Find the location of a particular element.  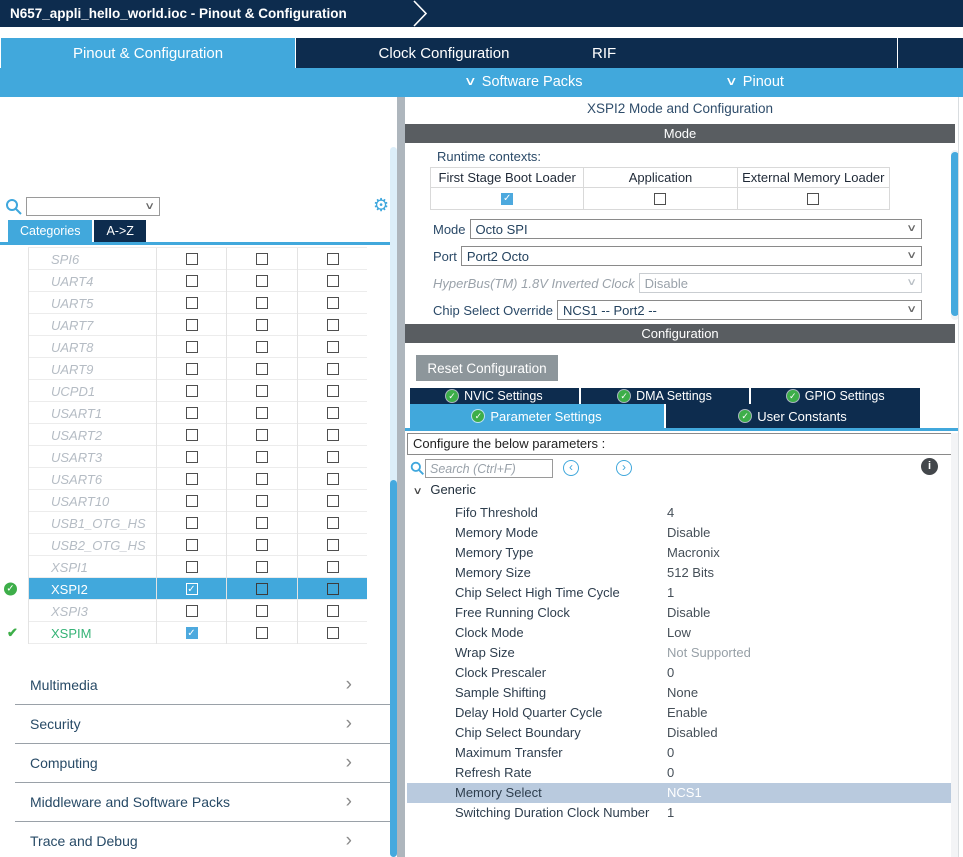

peripheral-row: ✓ ✔ UCPD1 is located at coordinates (198, 391).